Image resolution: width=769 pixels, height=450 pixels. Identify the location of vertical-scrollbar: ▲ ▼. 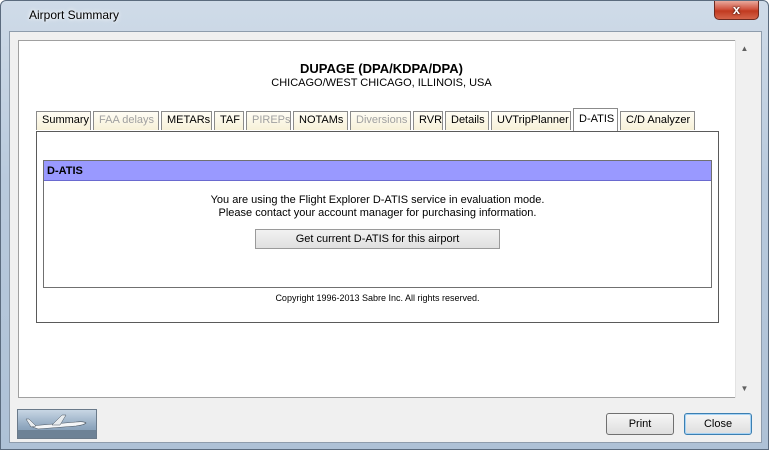
(744, 219).